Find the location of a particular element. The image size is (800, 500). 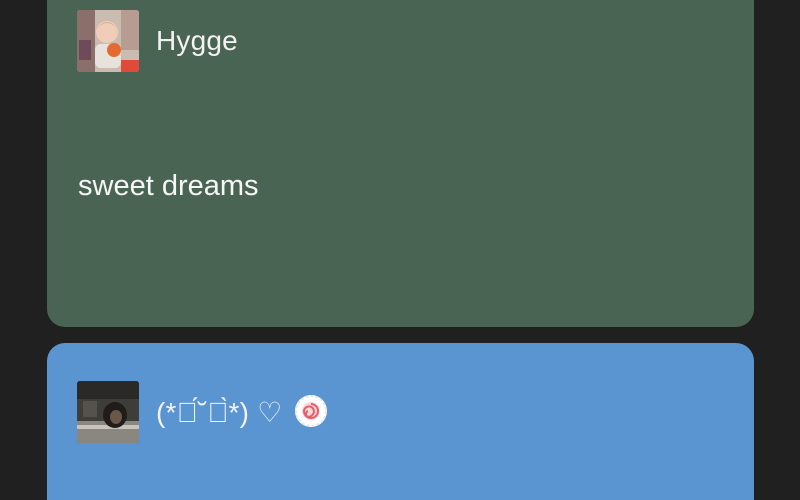

dark-photo-avatar-icon is located at coordinates (108, 412).